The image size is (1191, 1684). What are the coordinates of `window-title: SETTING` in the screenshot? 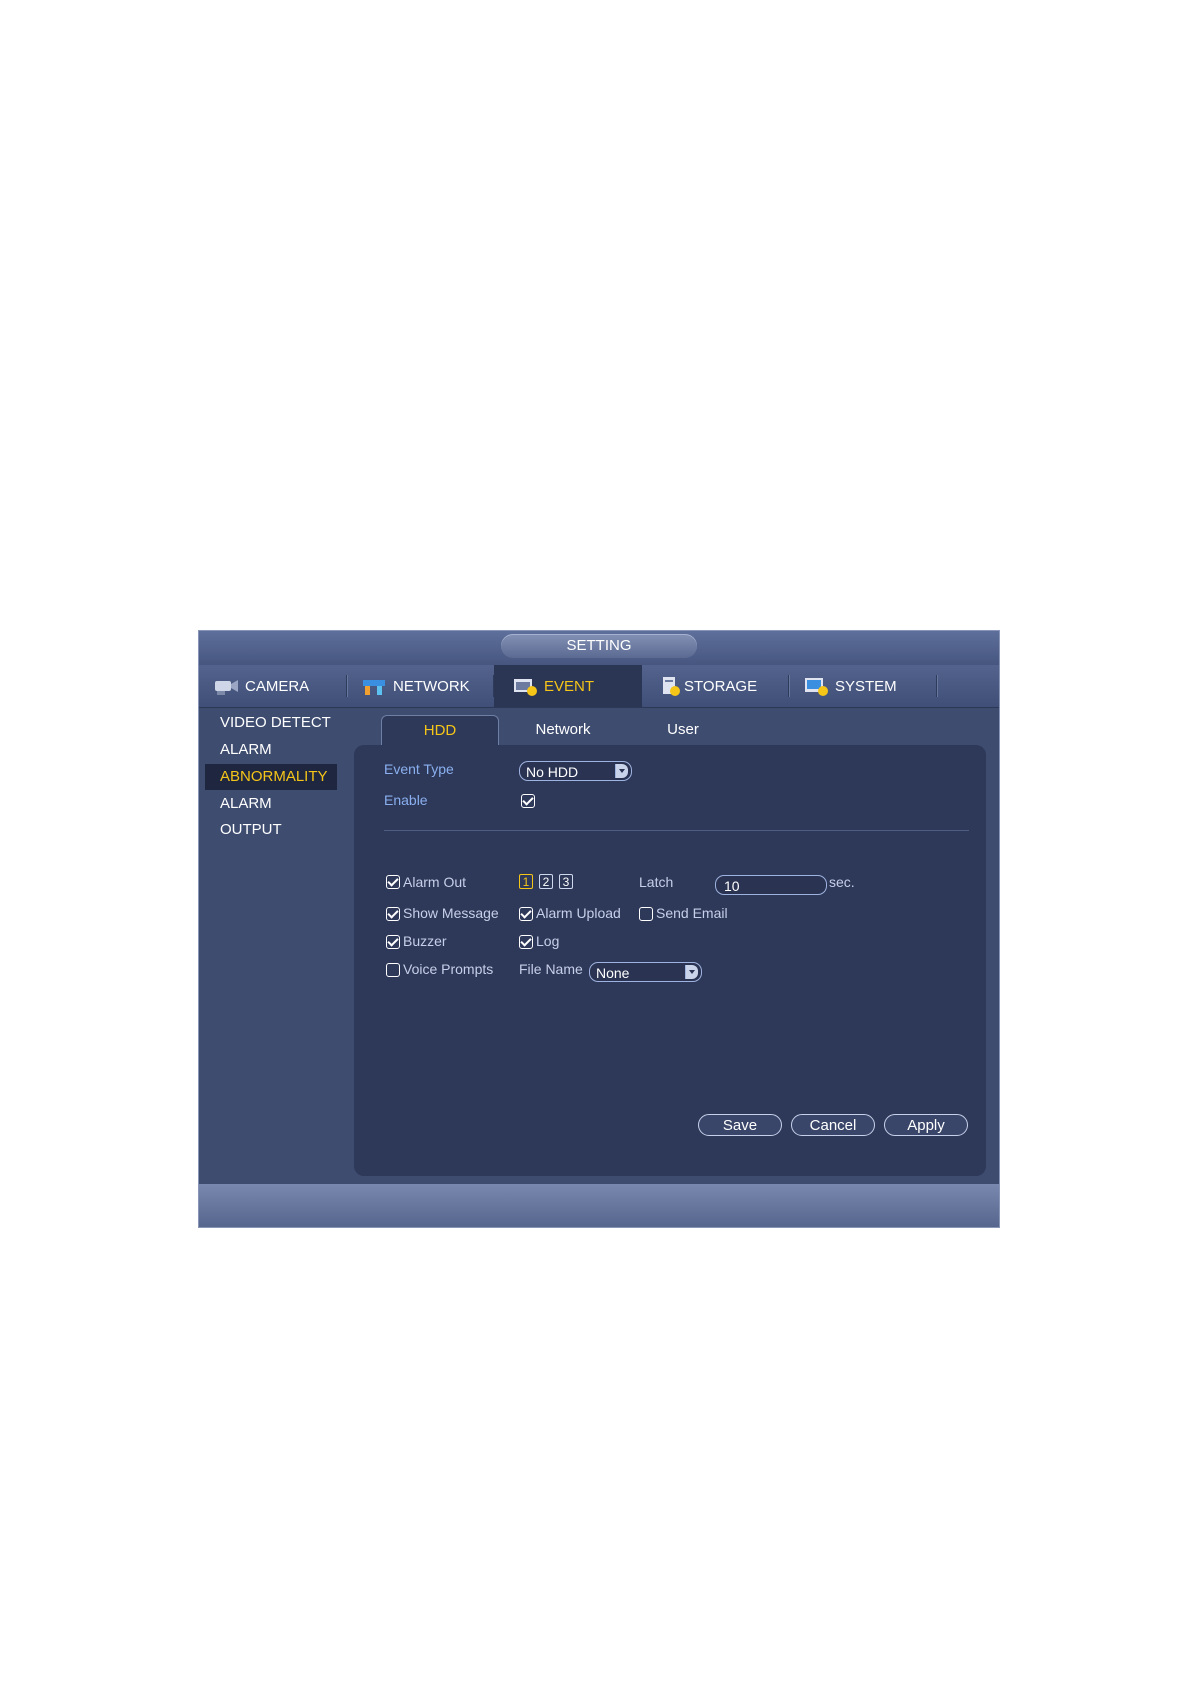 It's located at (599, 646).